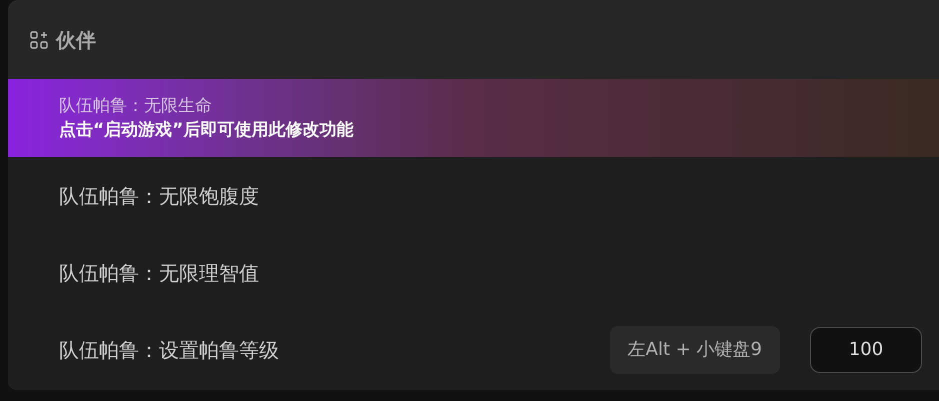 This screenshot has width=939, height=401. What do you see at coordinates (206, 130) in the screenshot?
I see `hint-text: 点击“启动游戏”后即可使用此修改功能` at bounding box center [206, 130].